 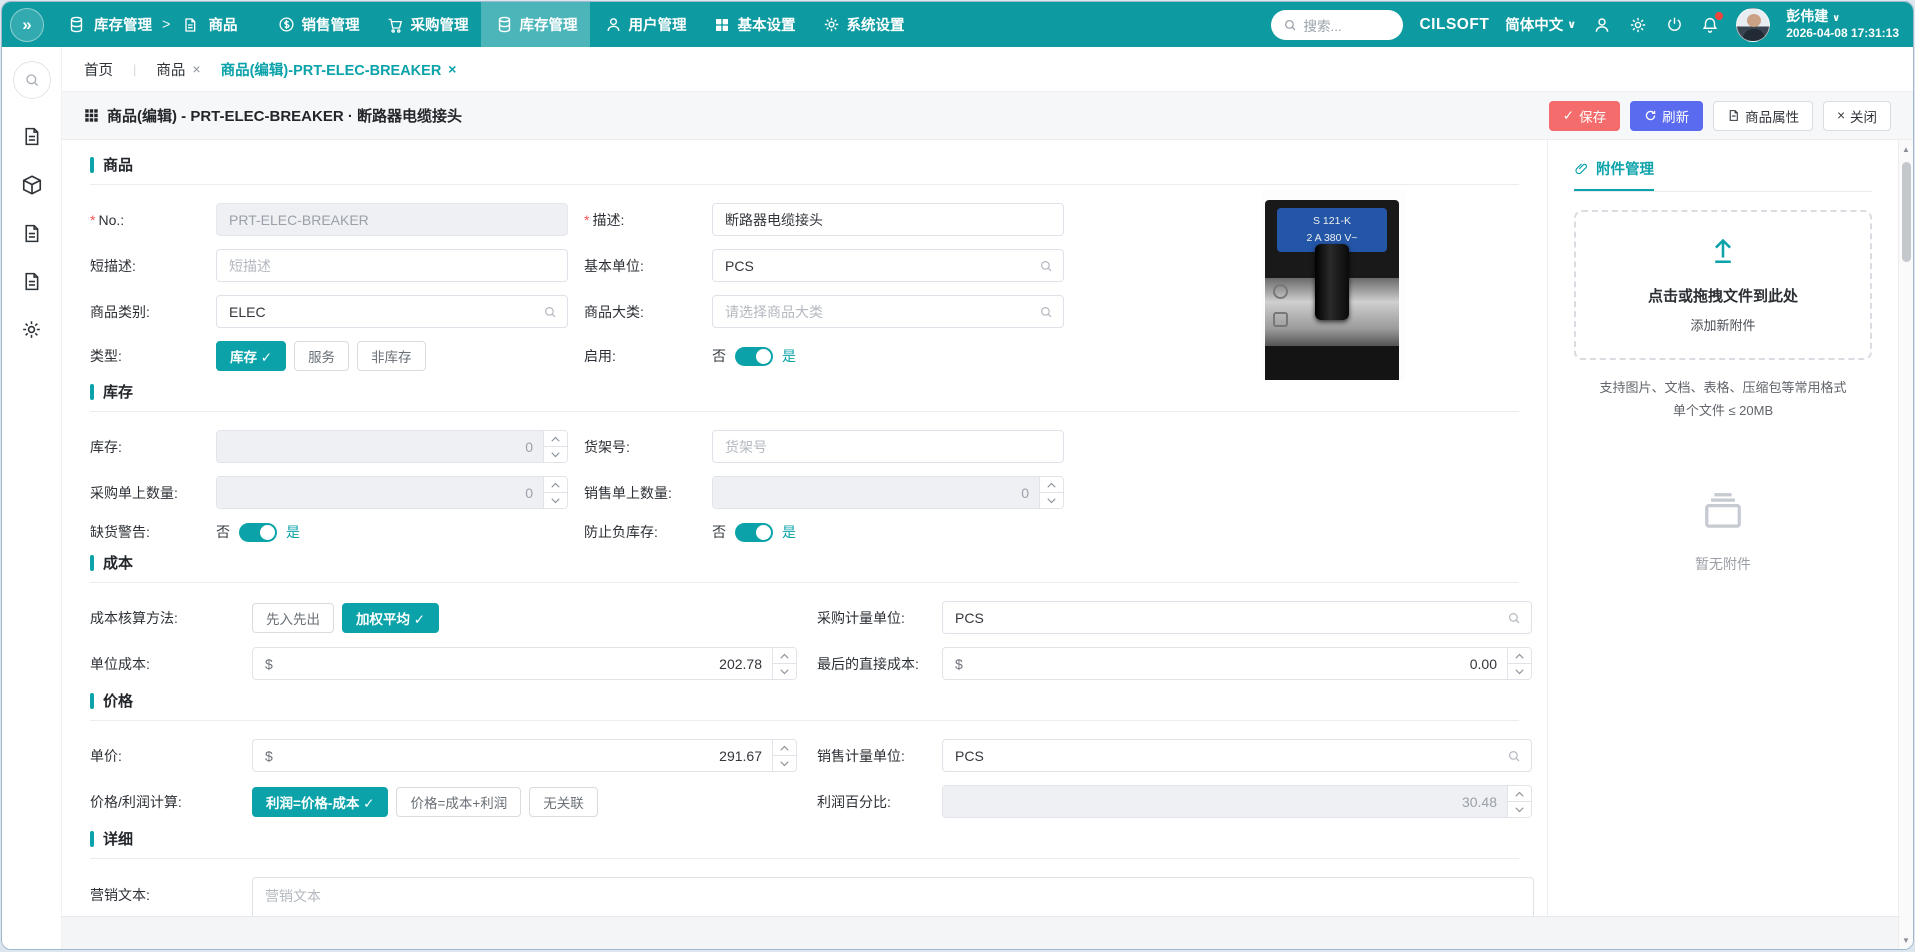 I want to click on type-option-nonstock: 非库存, so click(x=391, y=356).